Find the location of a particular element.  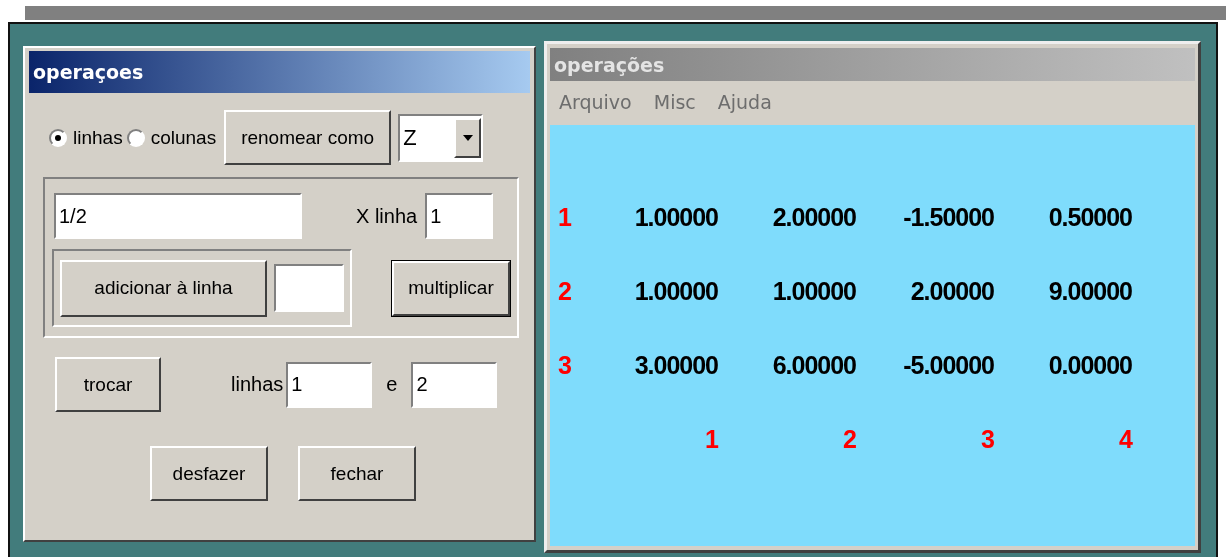

factor-field: 1/2 is located at coordinates (178, 216).